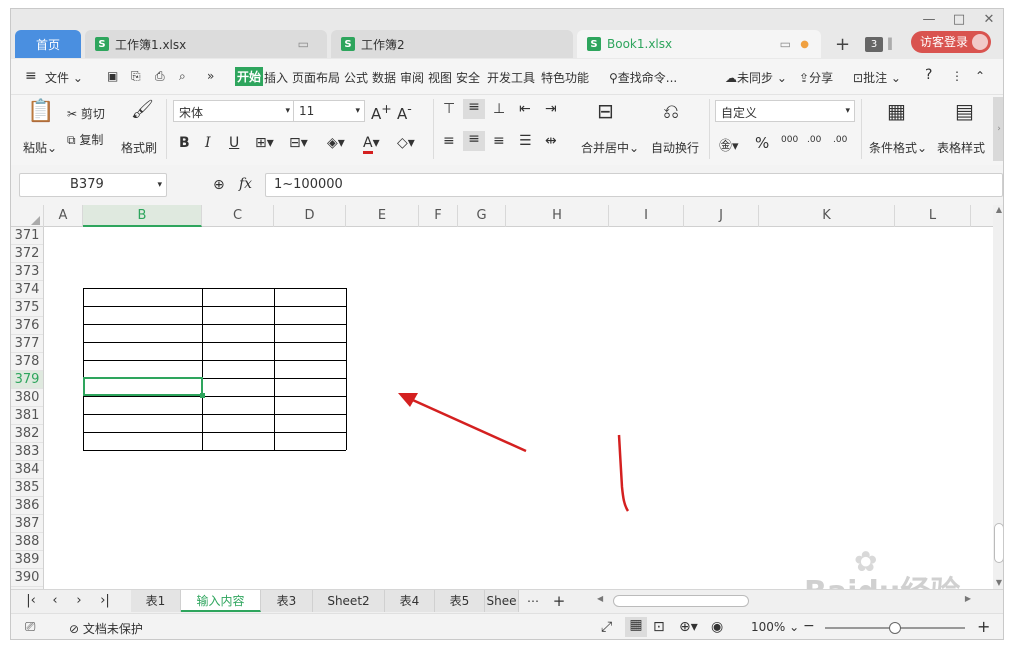  Describe the element at coordinates (406, 143) in the screenshot. I see `eraser-icon: ◇▾` at that location.